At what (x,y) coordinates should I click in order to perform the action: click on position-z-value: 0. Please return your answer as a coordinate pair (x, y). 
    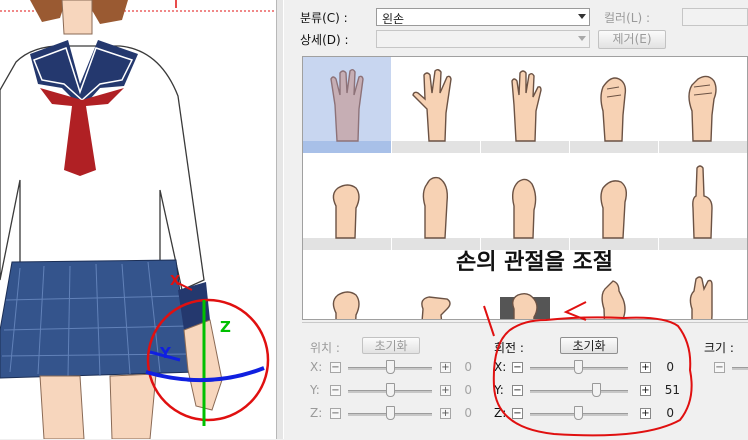
    Looking at the image, I should click on (468, 413).